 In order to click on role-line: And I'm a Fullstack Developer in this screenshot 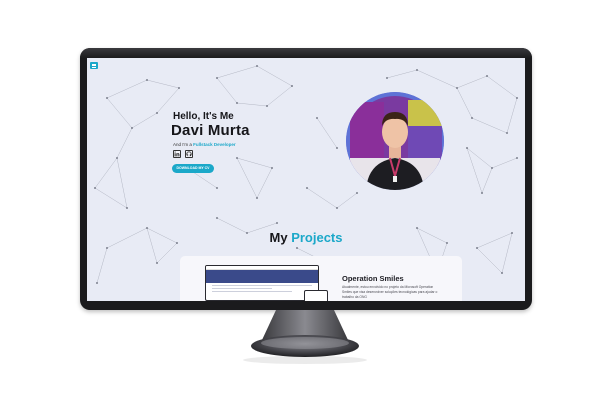, I will do `click(204, 144)`.